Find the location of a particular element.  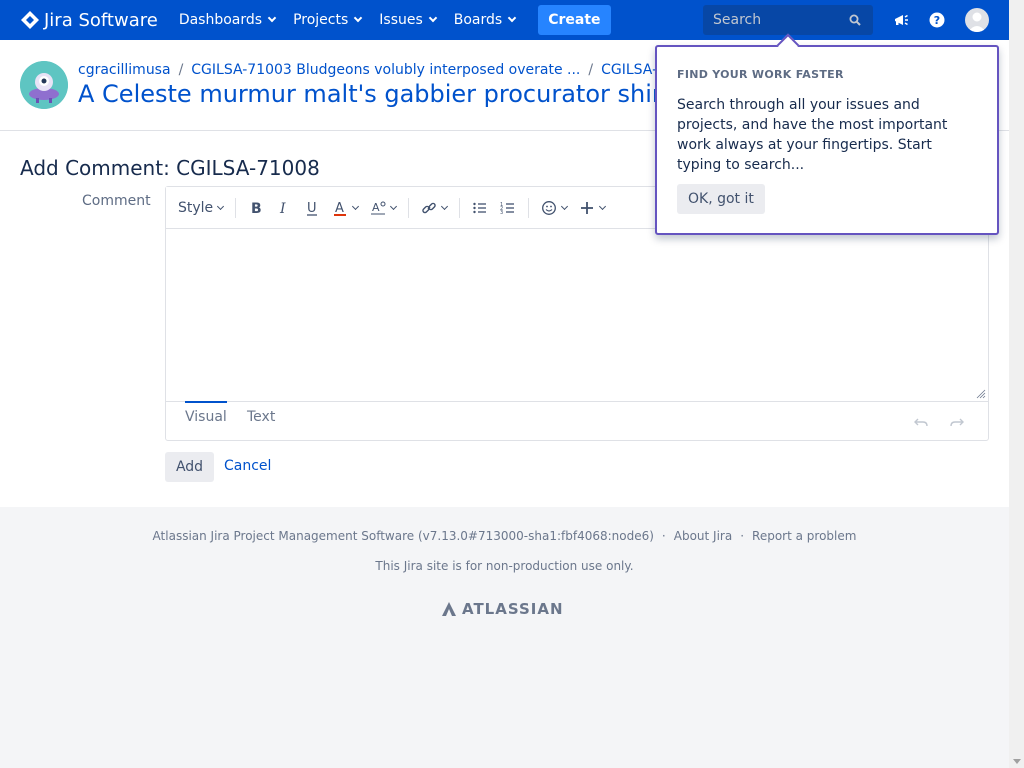

more-formatting-button: A is located at coordinates (384, 208).